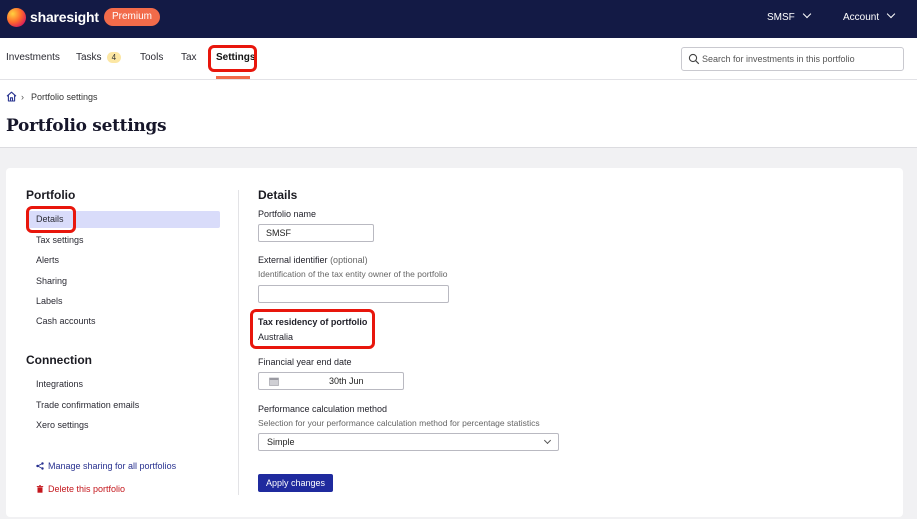 The width and height of the screenshot is (917, 519). What do you see at coordinates (50, 219) in the screenshot?
I see `sidebar-item-details: Details` at bounding box center [50, 219].